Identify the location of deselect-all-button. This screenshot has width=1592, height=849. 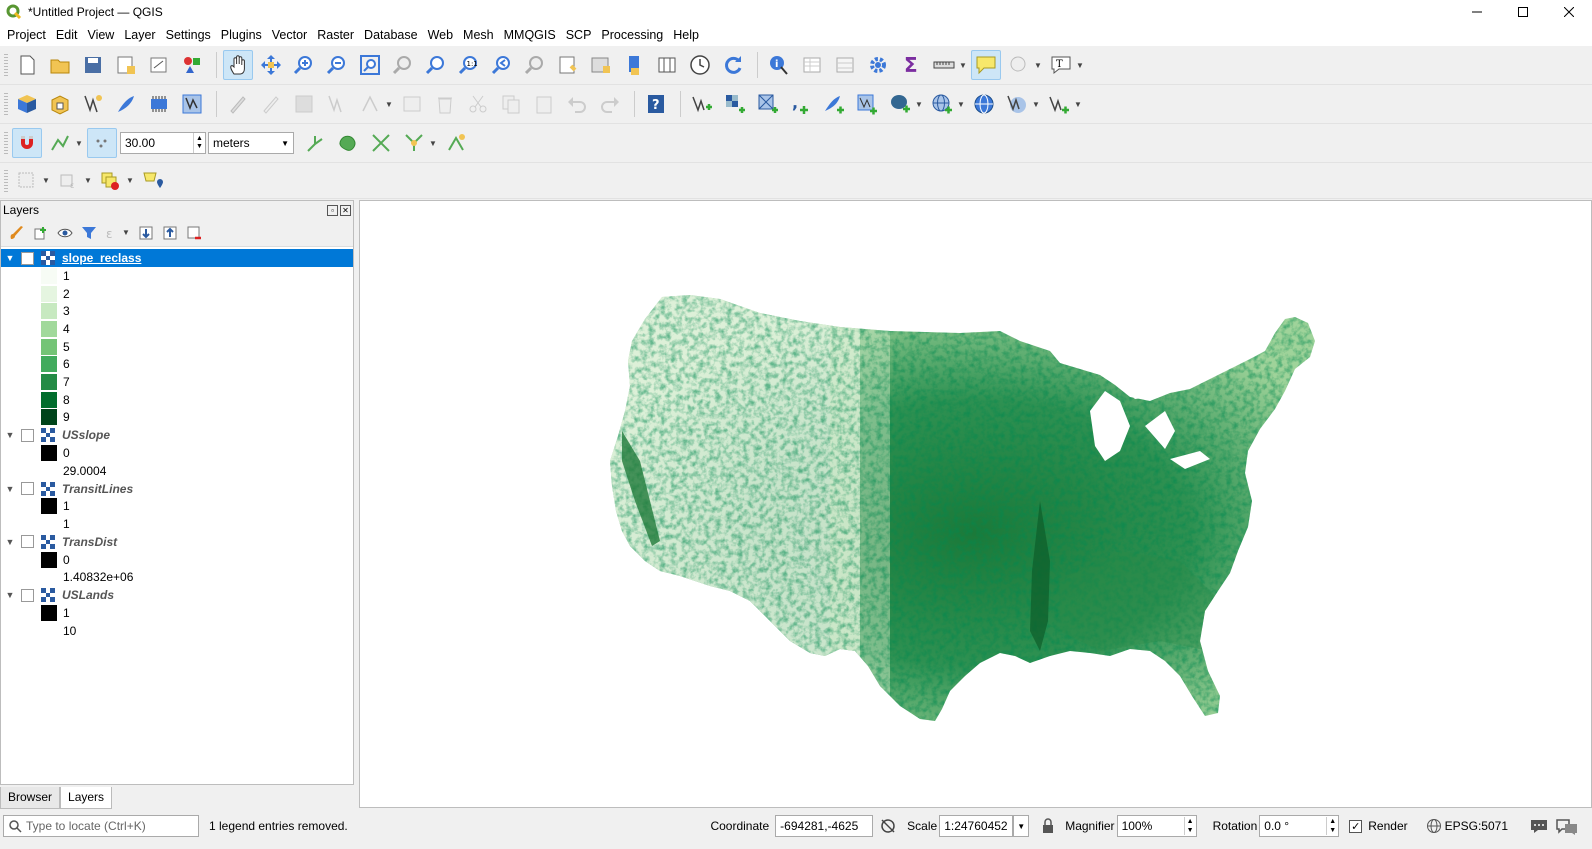
(111, 181).